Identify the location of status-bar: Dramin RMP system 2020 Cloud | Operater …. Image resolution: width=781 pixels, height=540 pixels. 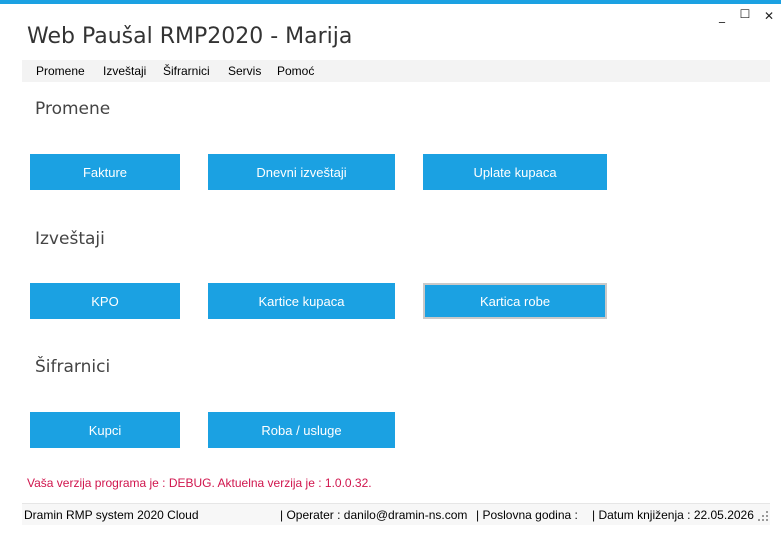
(396, 514).